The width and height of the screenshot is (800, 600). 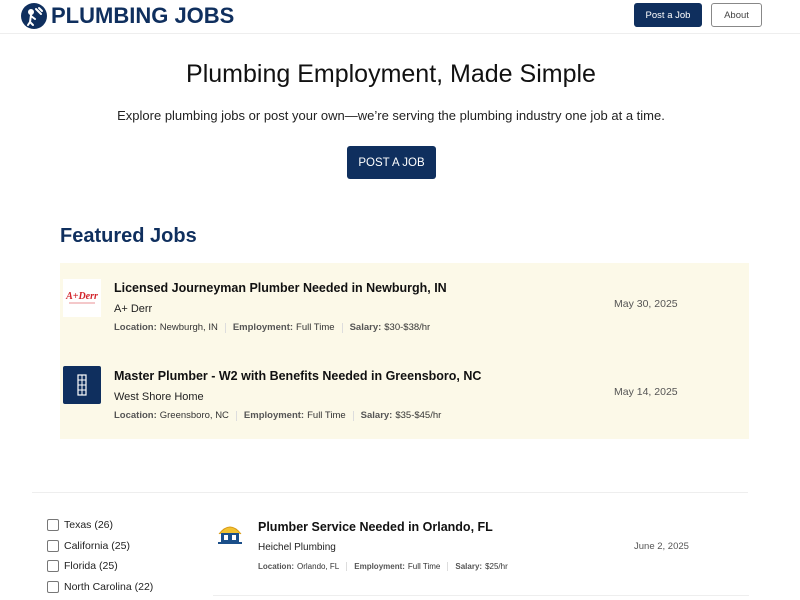 What do you see at coordinates (143, 15) in the screenshot?
I see `logo-text: PLUMBING JOBS` at bounding box center [143, 15].